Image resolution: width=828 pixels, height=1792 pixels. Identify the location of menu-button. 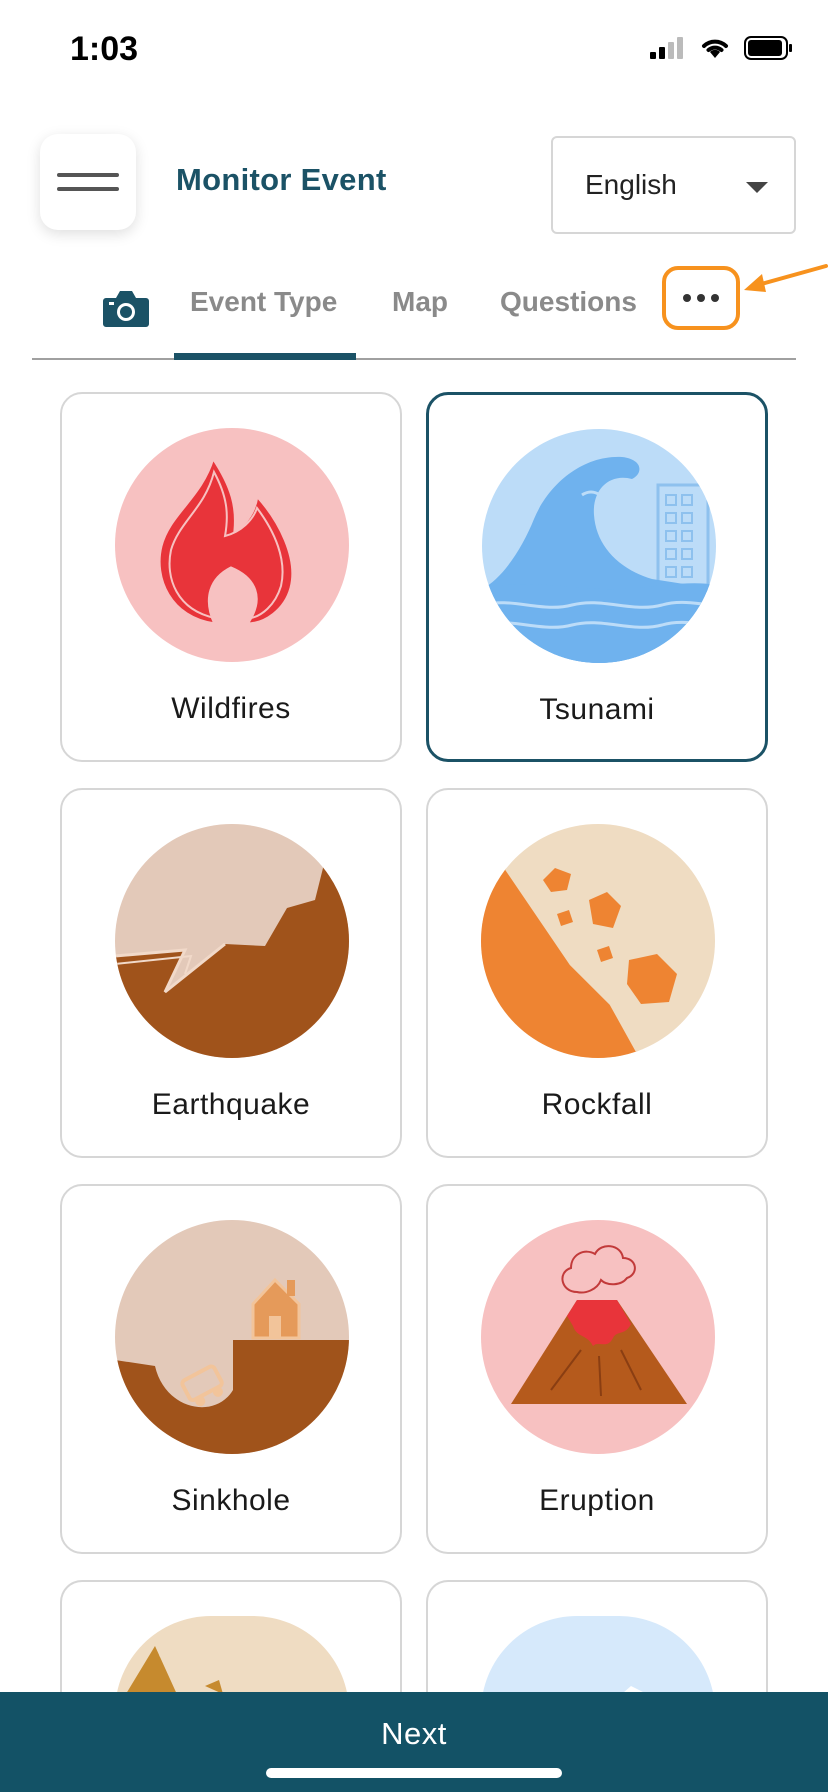
(88, 182).